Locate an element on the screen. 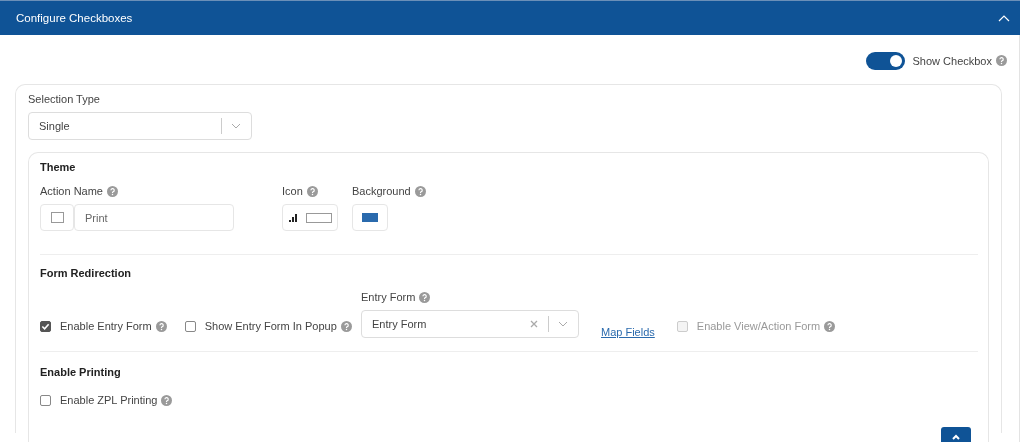  checkbox-label: Enable View/Action Form is located at coordinates (758, 326).